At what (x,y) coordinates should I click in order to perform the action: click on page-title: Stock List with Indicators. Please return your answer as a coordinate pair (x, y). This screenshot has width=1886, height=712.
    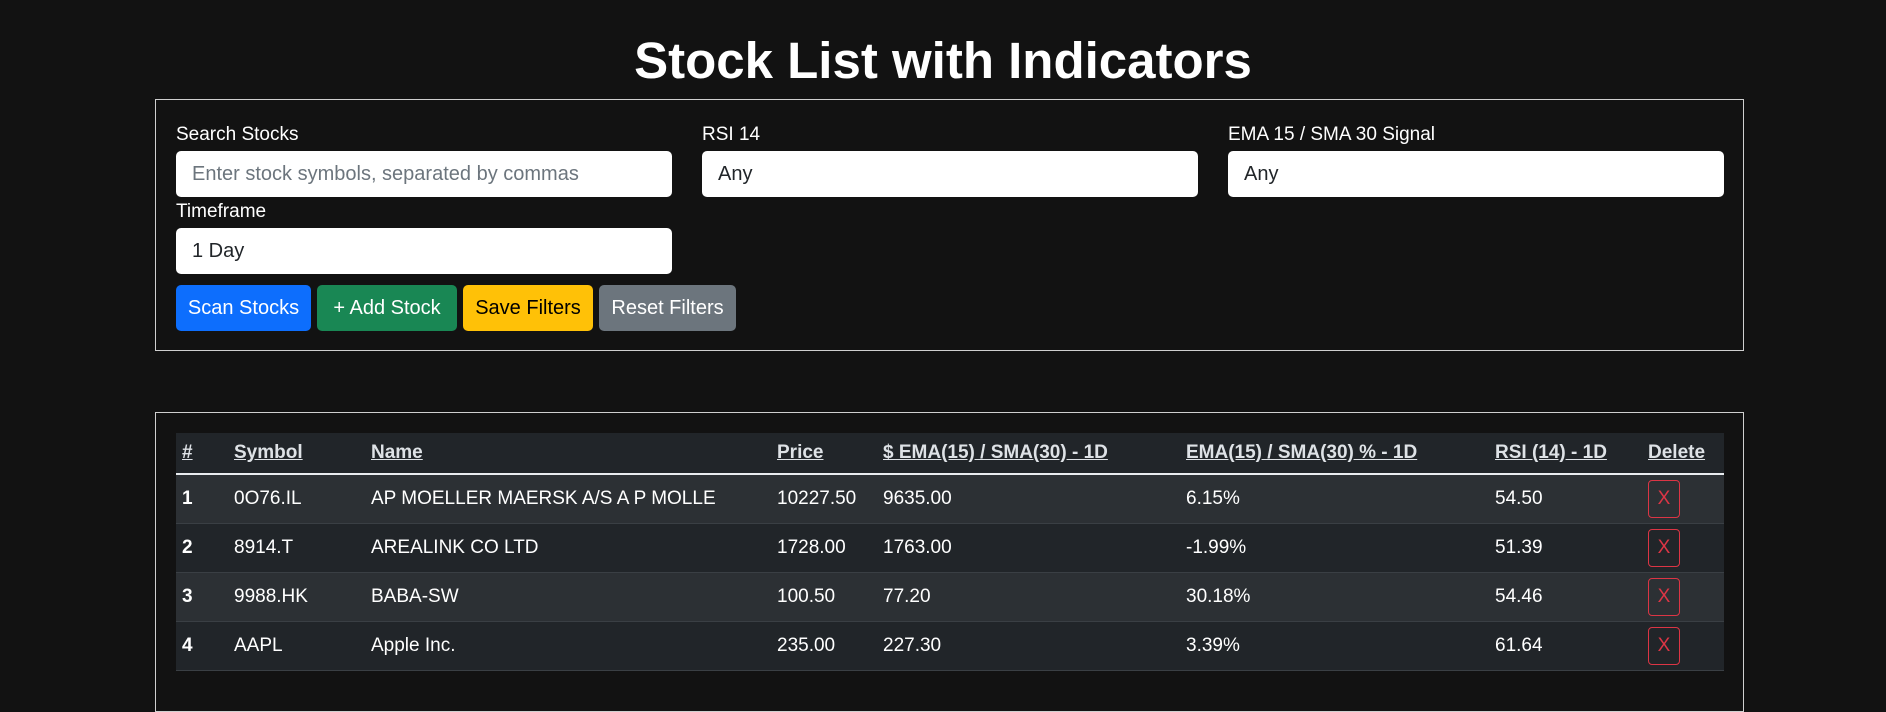
    Looking at the image, I should click on (943, 60).